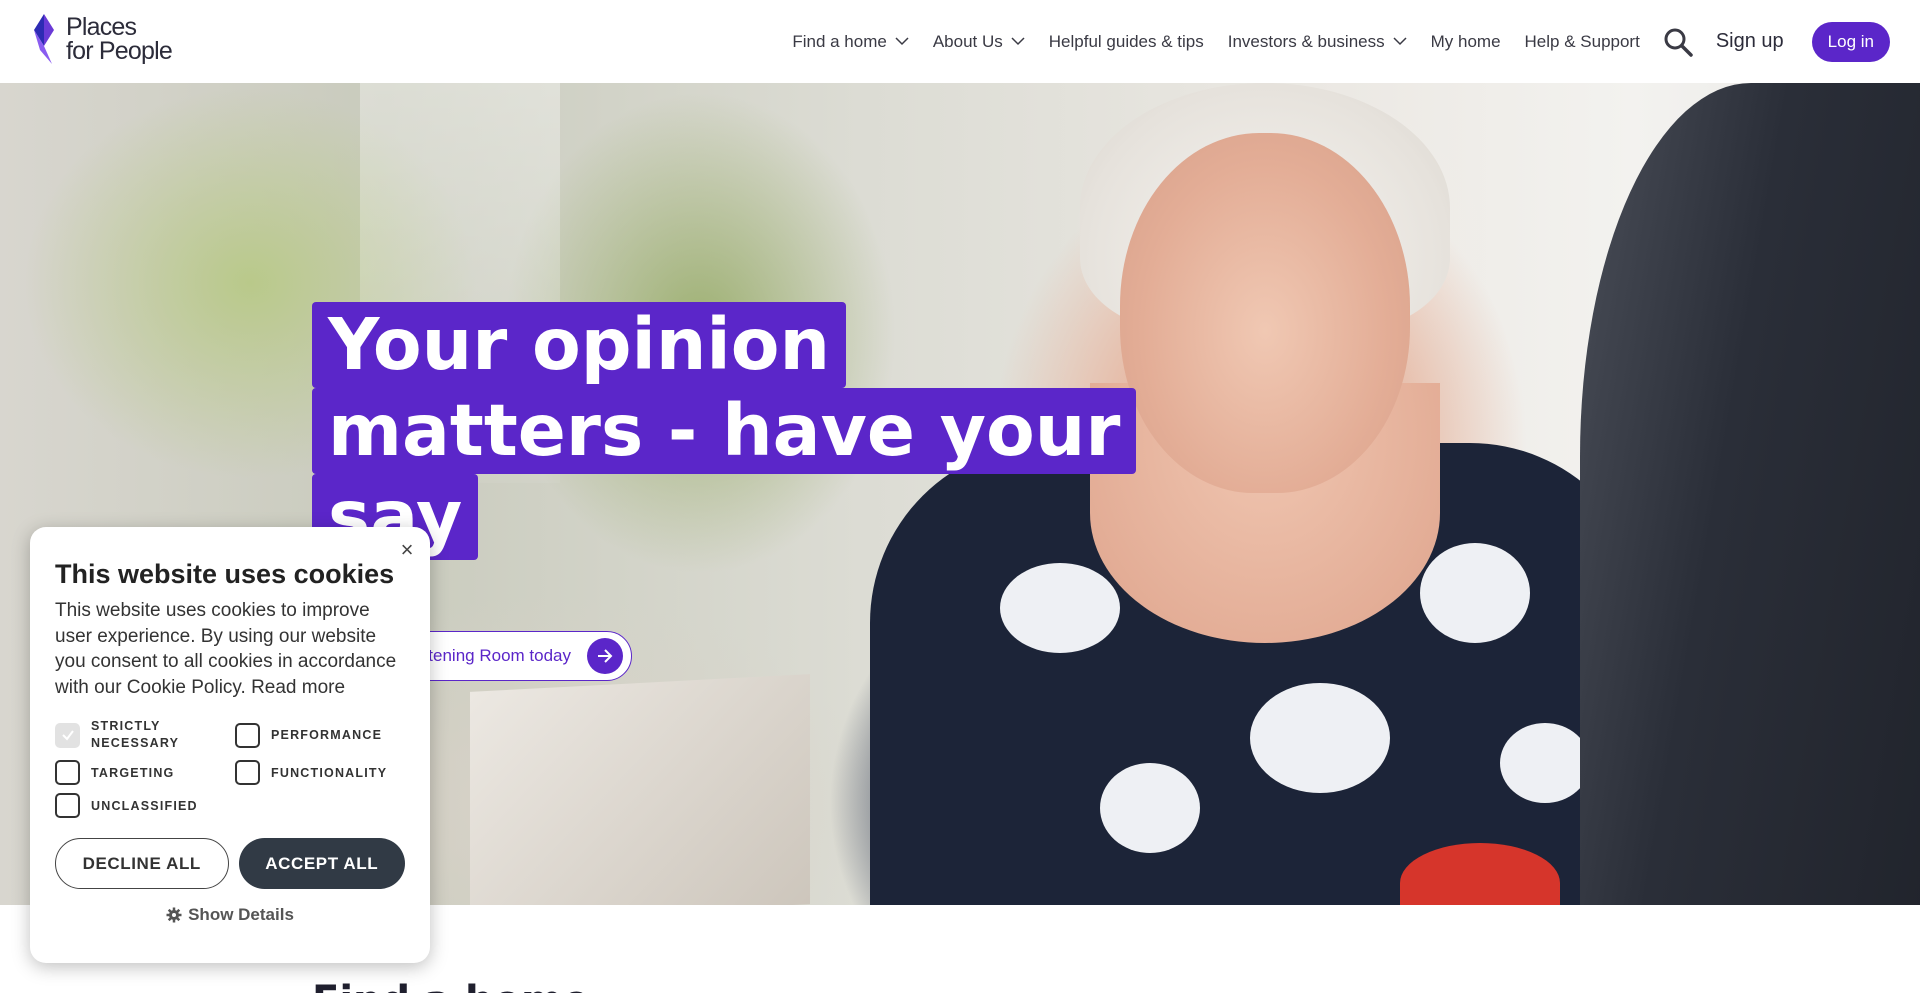 Image resolution: width=1920 pixels, height=993 pixels. I want to click on nav-label: About Us, so click(967, 41).